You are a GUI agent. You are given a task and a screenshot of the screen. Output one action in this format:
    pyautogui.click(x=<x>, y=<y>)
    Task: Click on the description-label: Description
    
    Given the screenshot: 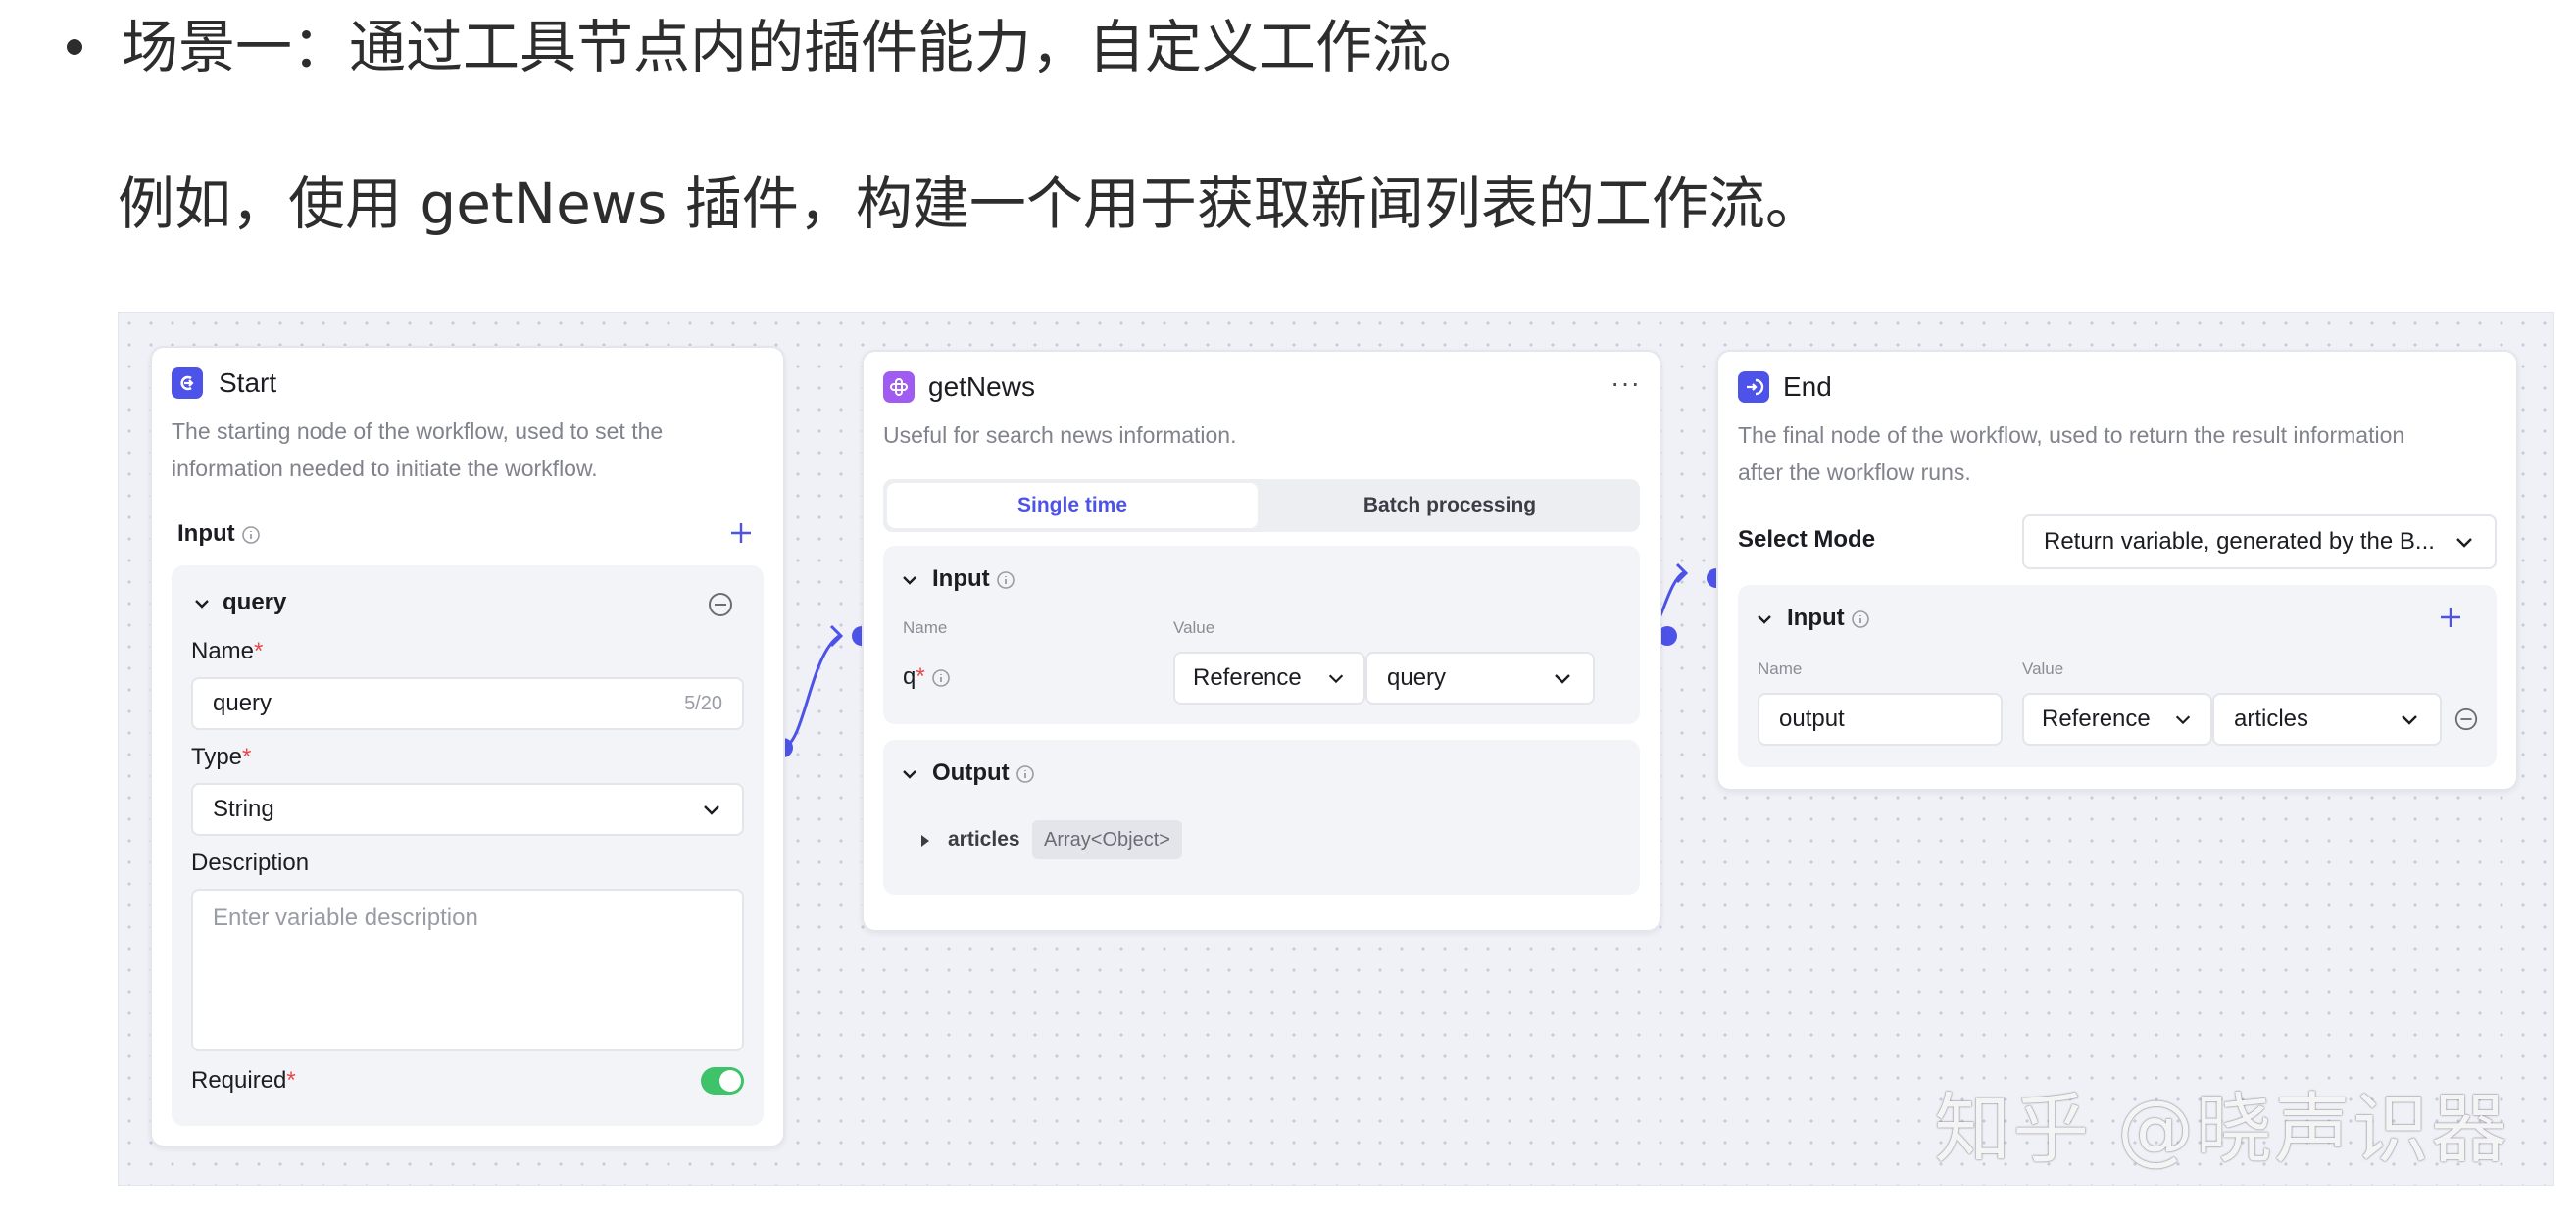 What is the action you would take?
    pyautogui.click(x=250, y=863)
    